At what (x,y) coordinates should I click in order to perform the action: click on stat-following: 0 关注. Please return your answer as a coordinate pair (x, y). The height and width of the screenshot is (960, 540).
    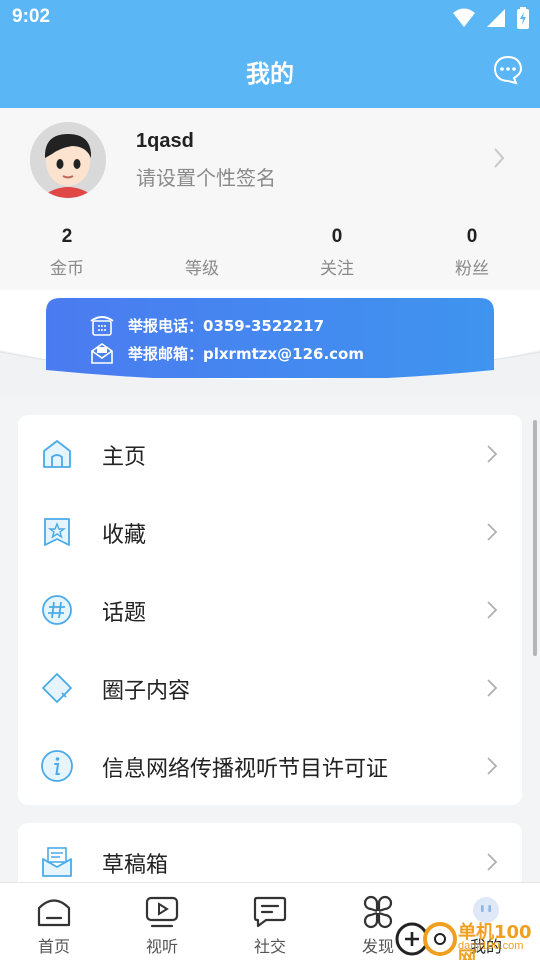
    Looking at the image, I should click on (337, 252).